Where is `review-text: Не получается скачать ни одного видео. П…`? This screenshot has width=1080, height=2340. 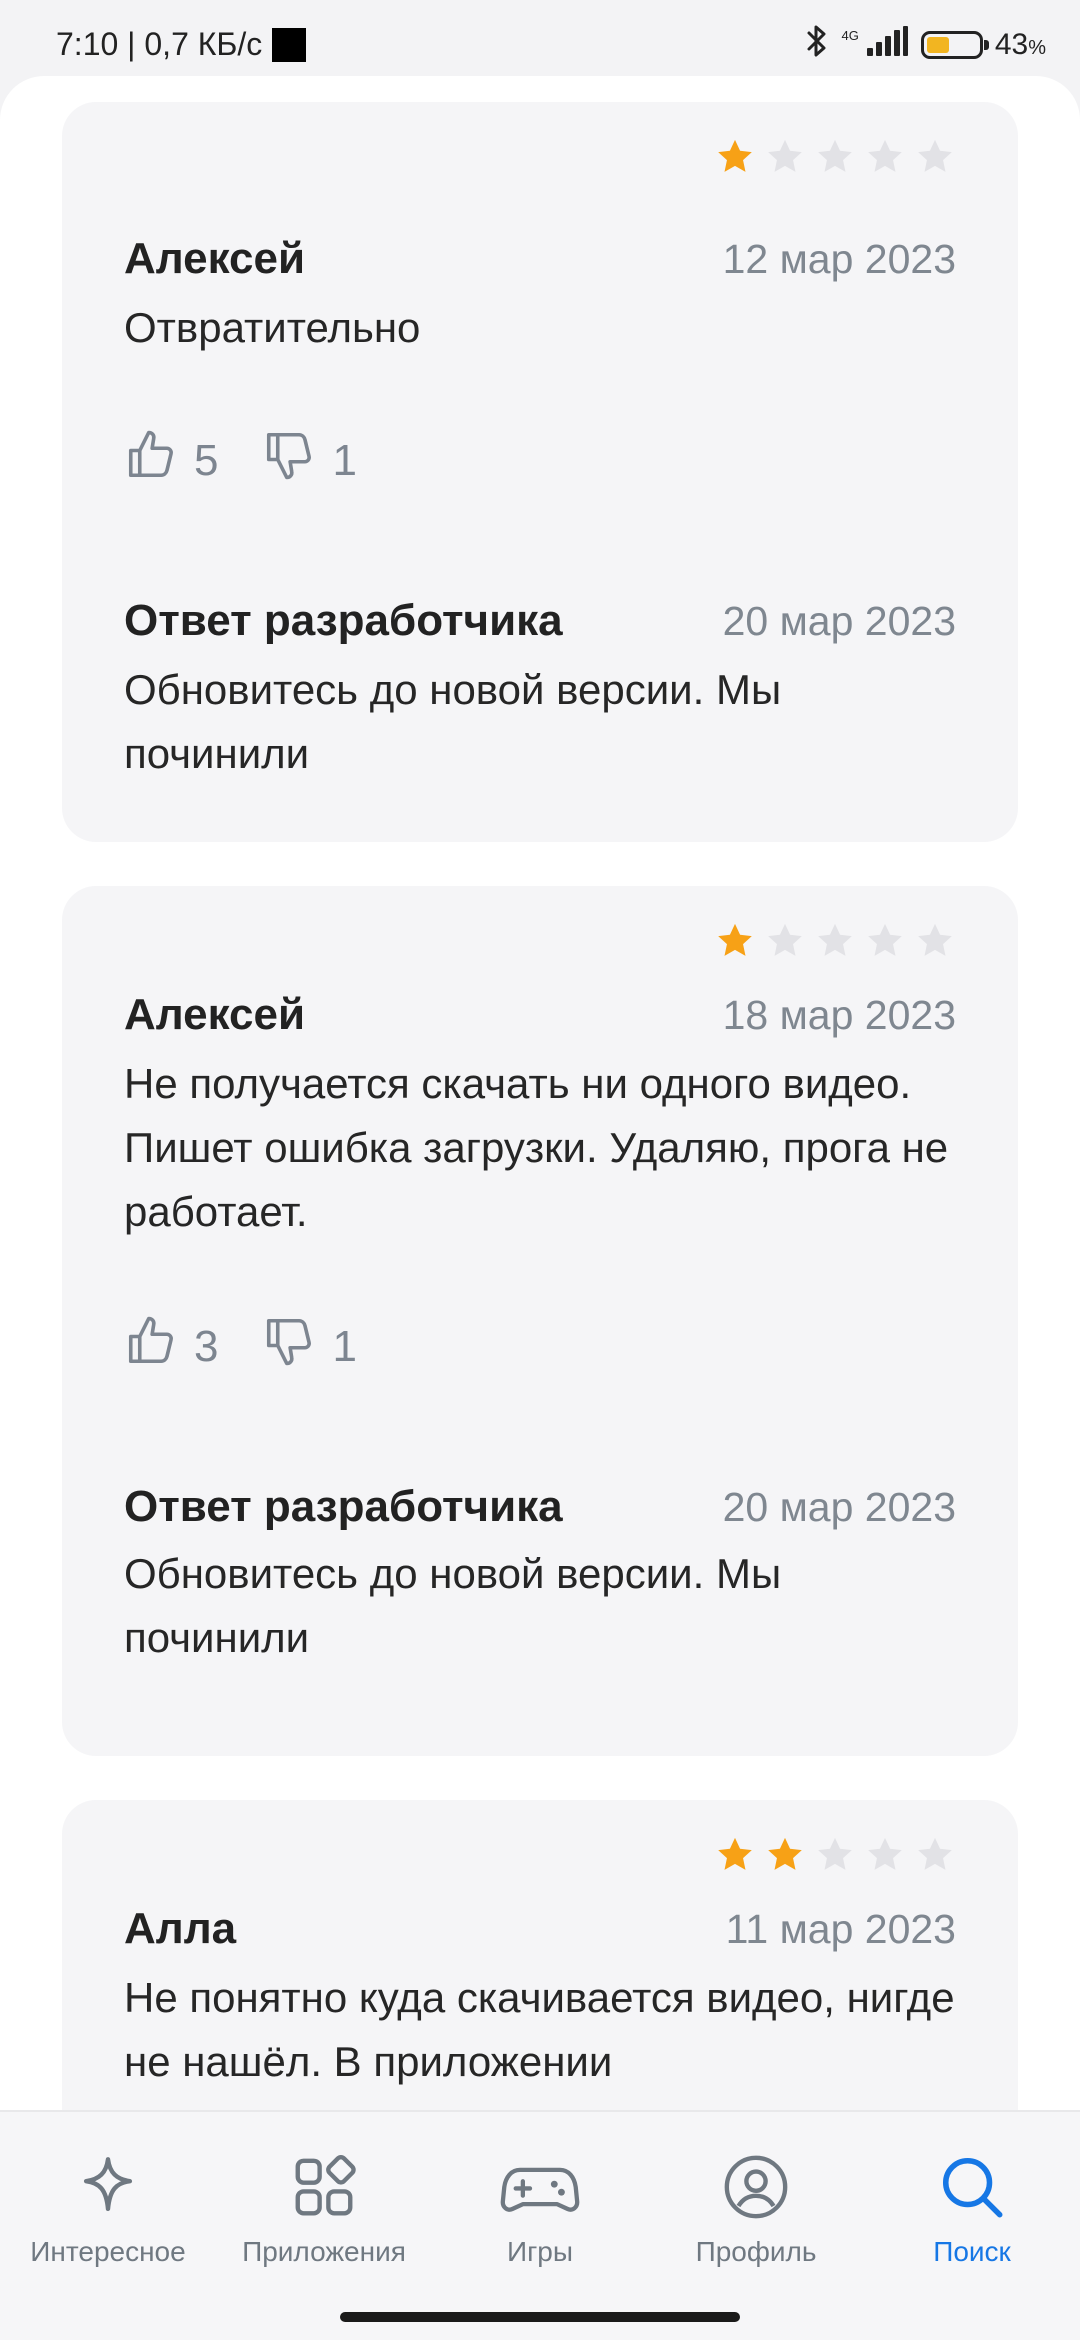 review-text: Не получается скачать ни одного видео. П… is located at coordinates (536, 1147).